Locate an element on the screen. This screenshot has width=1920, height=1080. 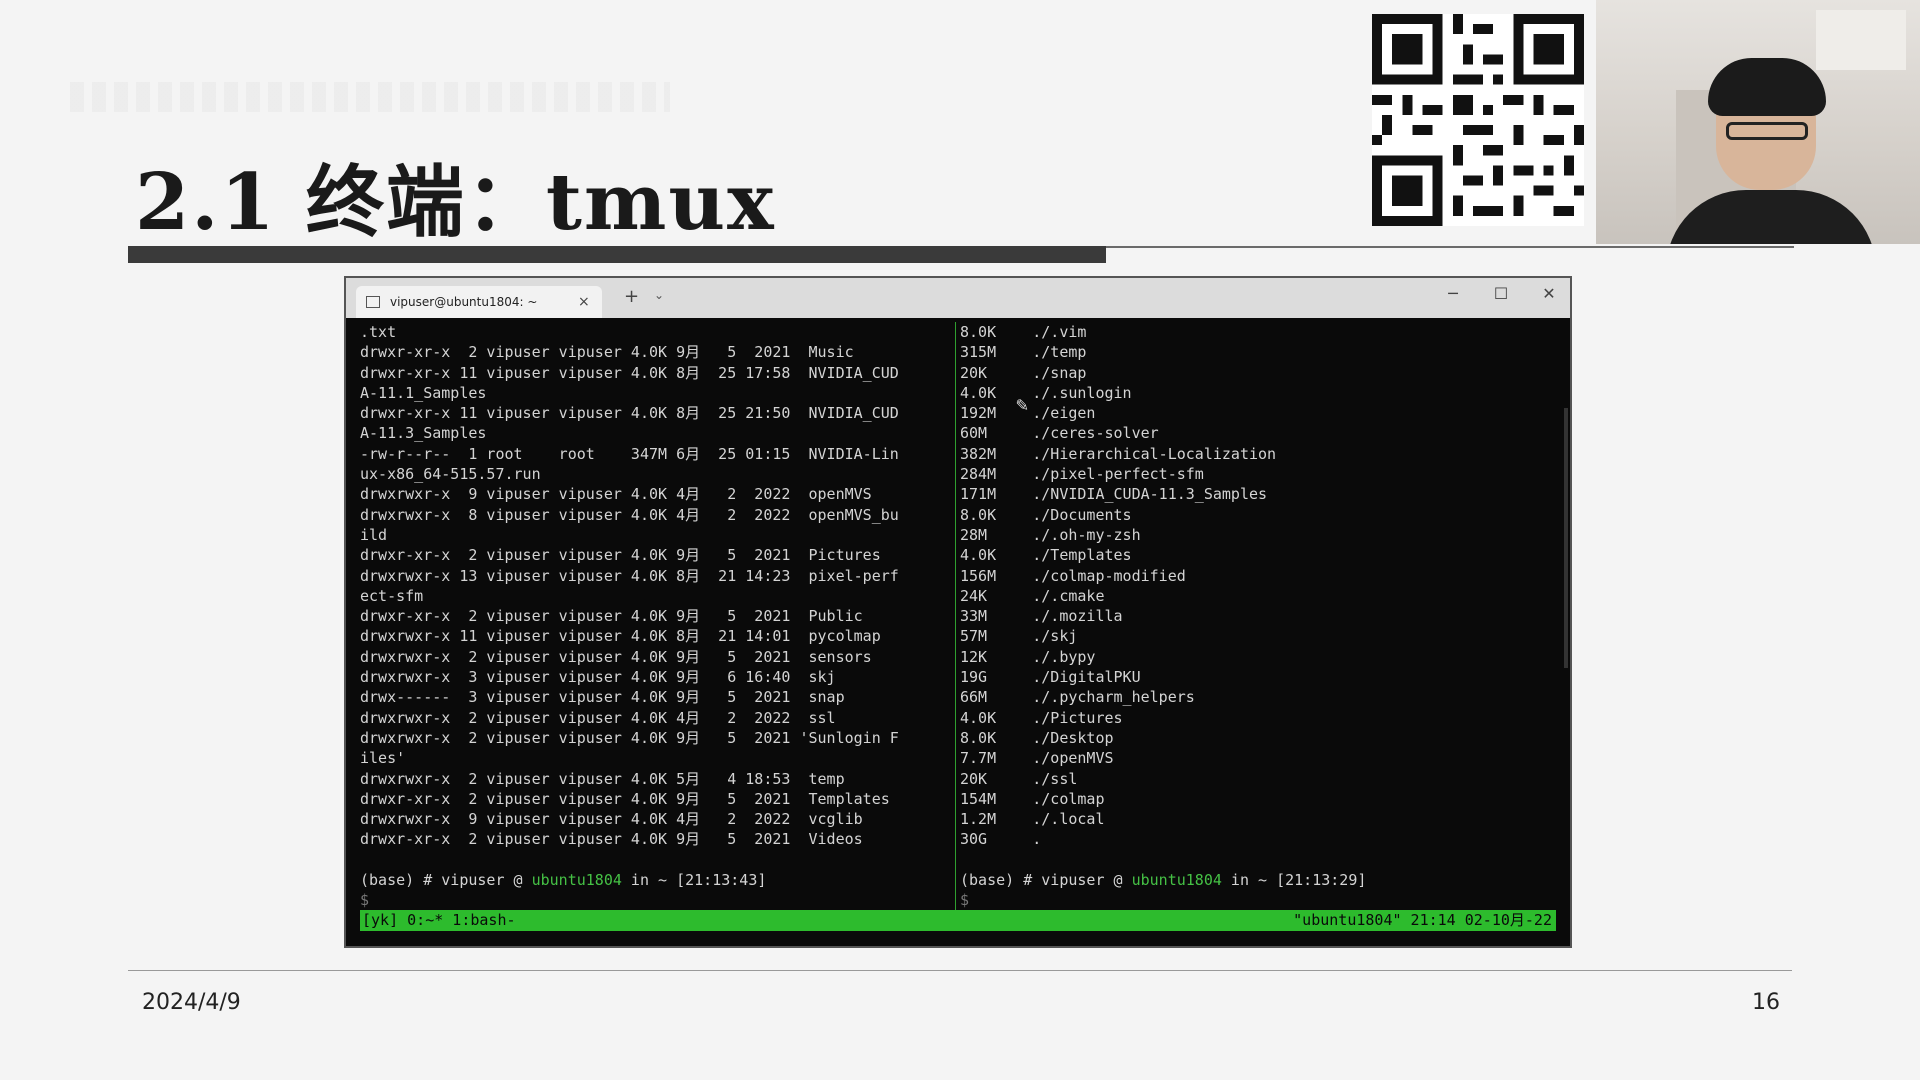
terminal-line: 8.0K ./Desktop is located at coordinates (1037, 737).